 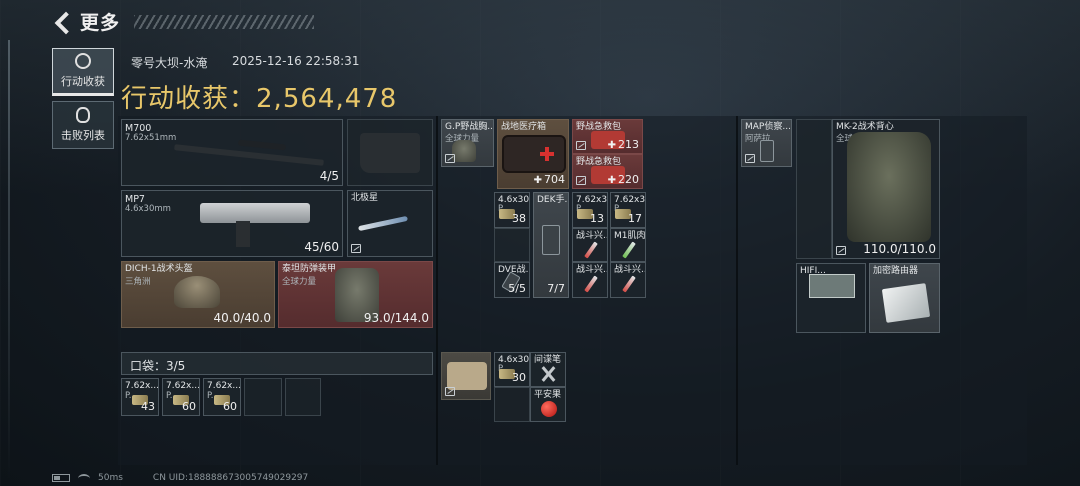 What do you see at coordinates (249, 155) in the screenshot?
I see `rifle-image` at bounding box center [249, 155].